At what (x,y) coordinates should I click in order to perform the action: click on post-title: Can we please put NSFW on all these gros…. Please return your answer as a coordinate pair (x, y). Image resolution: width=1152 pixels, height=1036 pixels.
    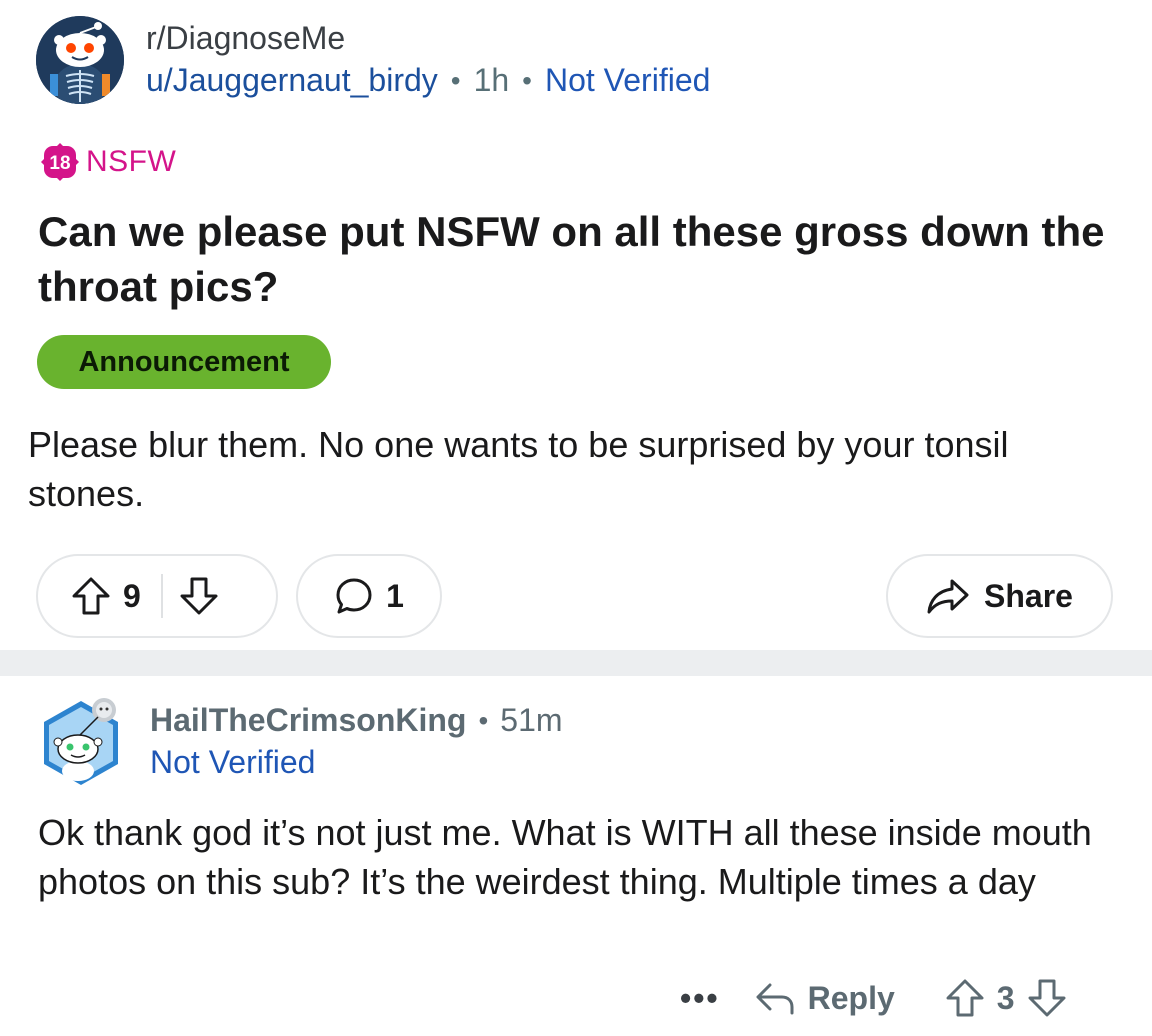
    Looking at the image, I should click on (571, 259).